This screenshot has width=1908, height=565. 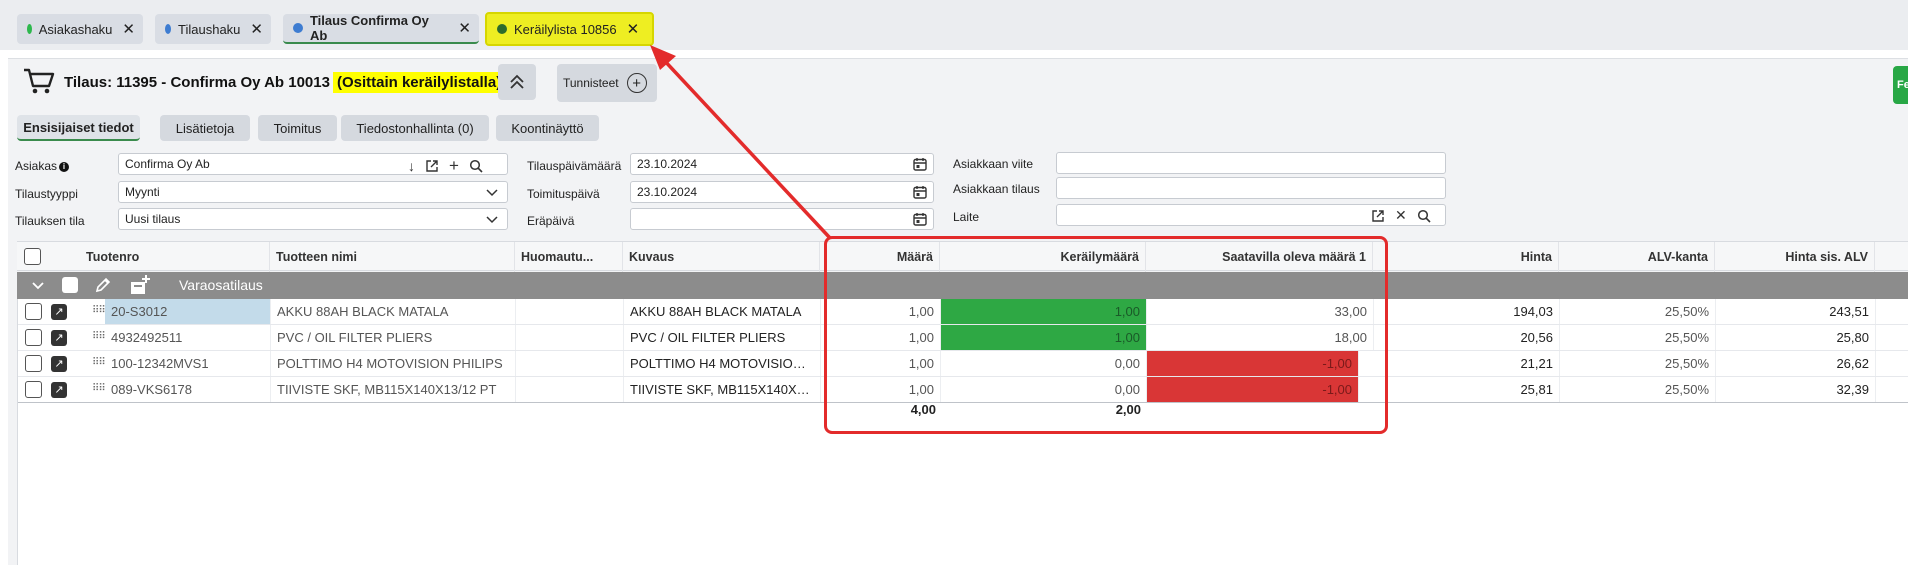 I want to click on subtab-label: Toimitus, so click(x=297, y=128).